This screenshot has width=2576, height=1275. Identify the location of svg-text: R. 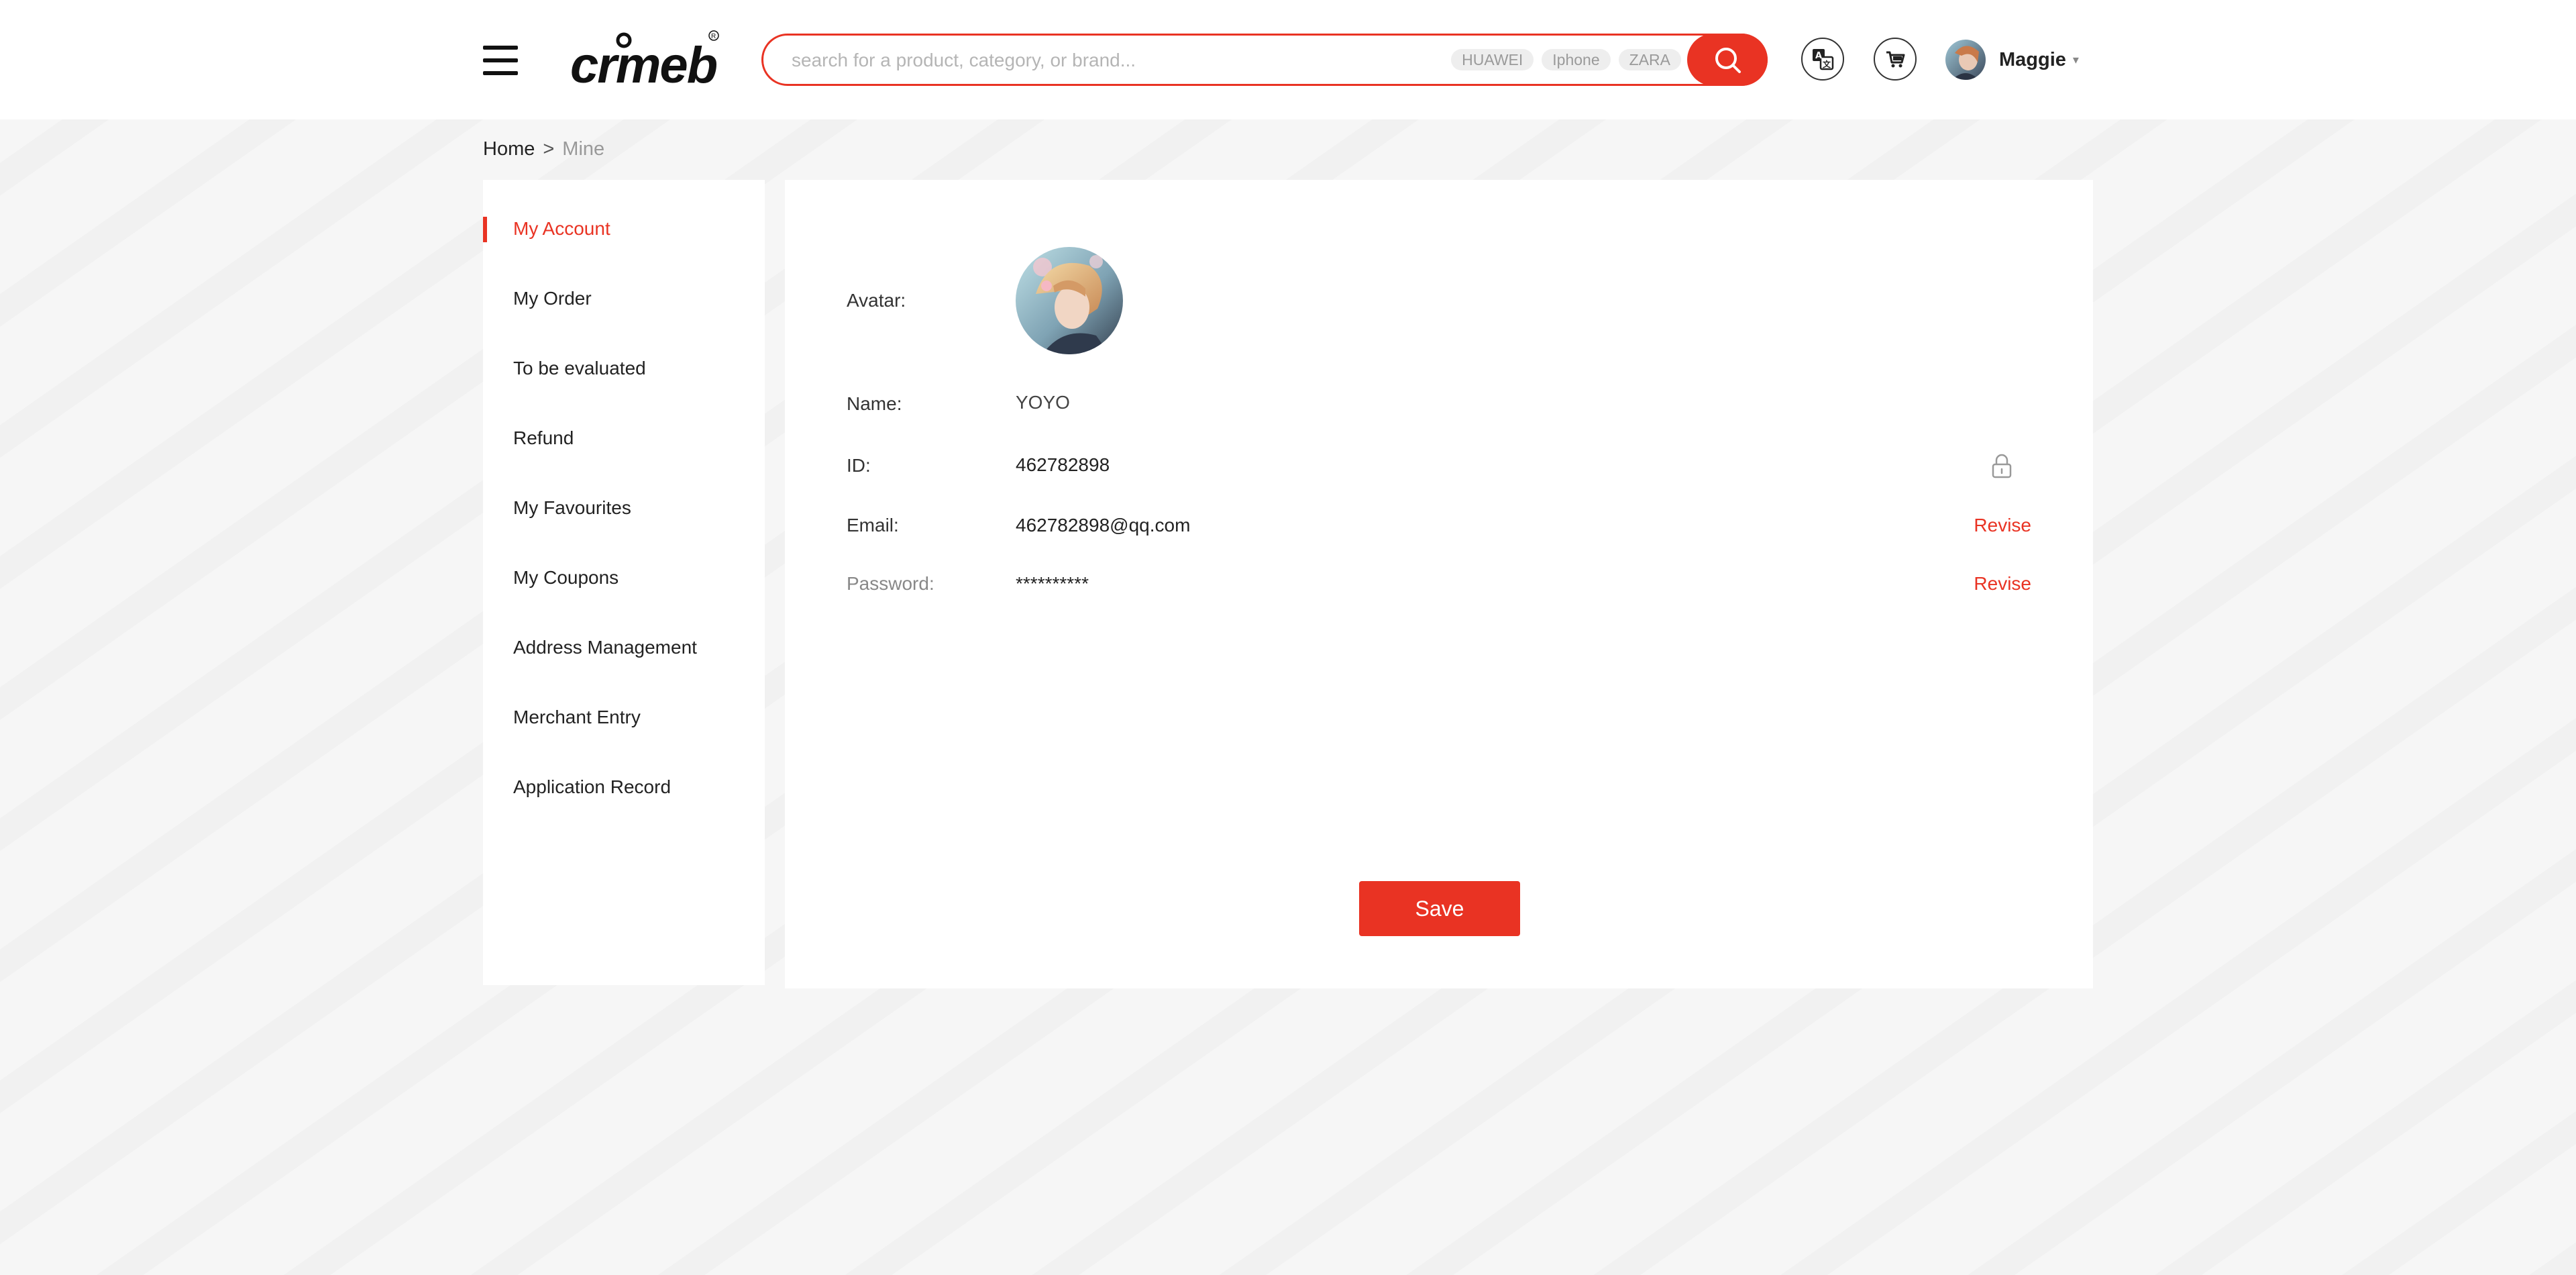
(713, 36).